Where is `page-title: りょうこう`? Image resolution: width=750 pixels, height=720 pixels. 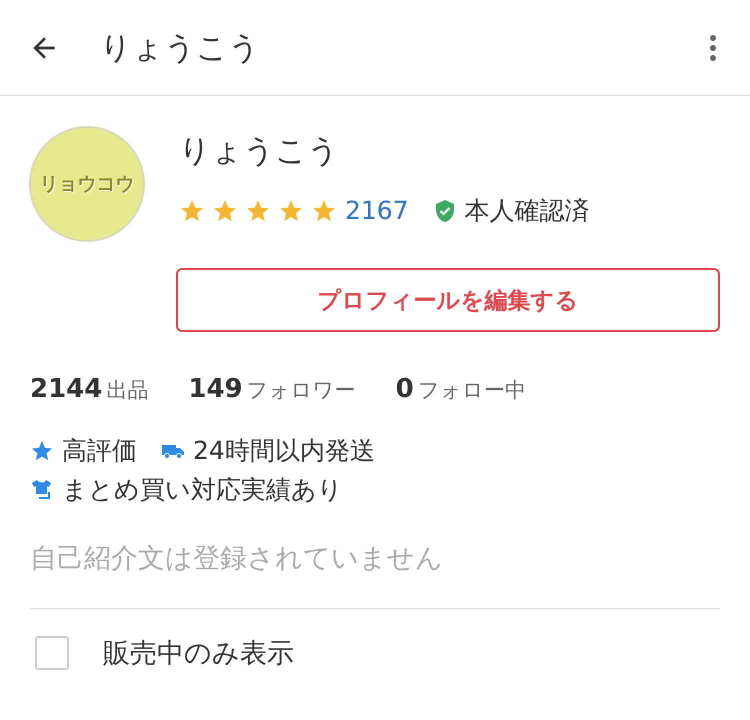
page-title: りょうこう is located at coordinates (180, 48).